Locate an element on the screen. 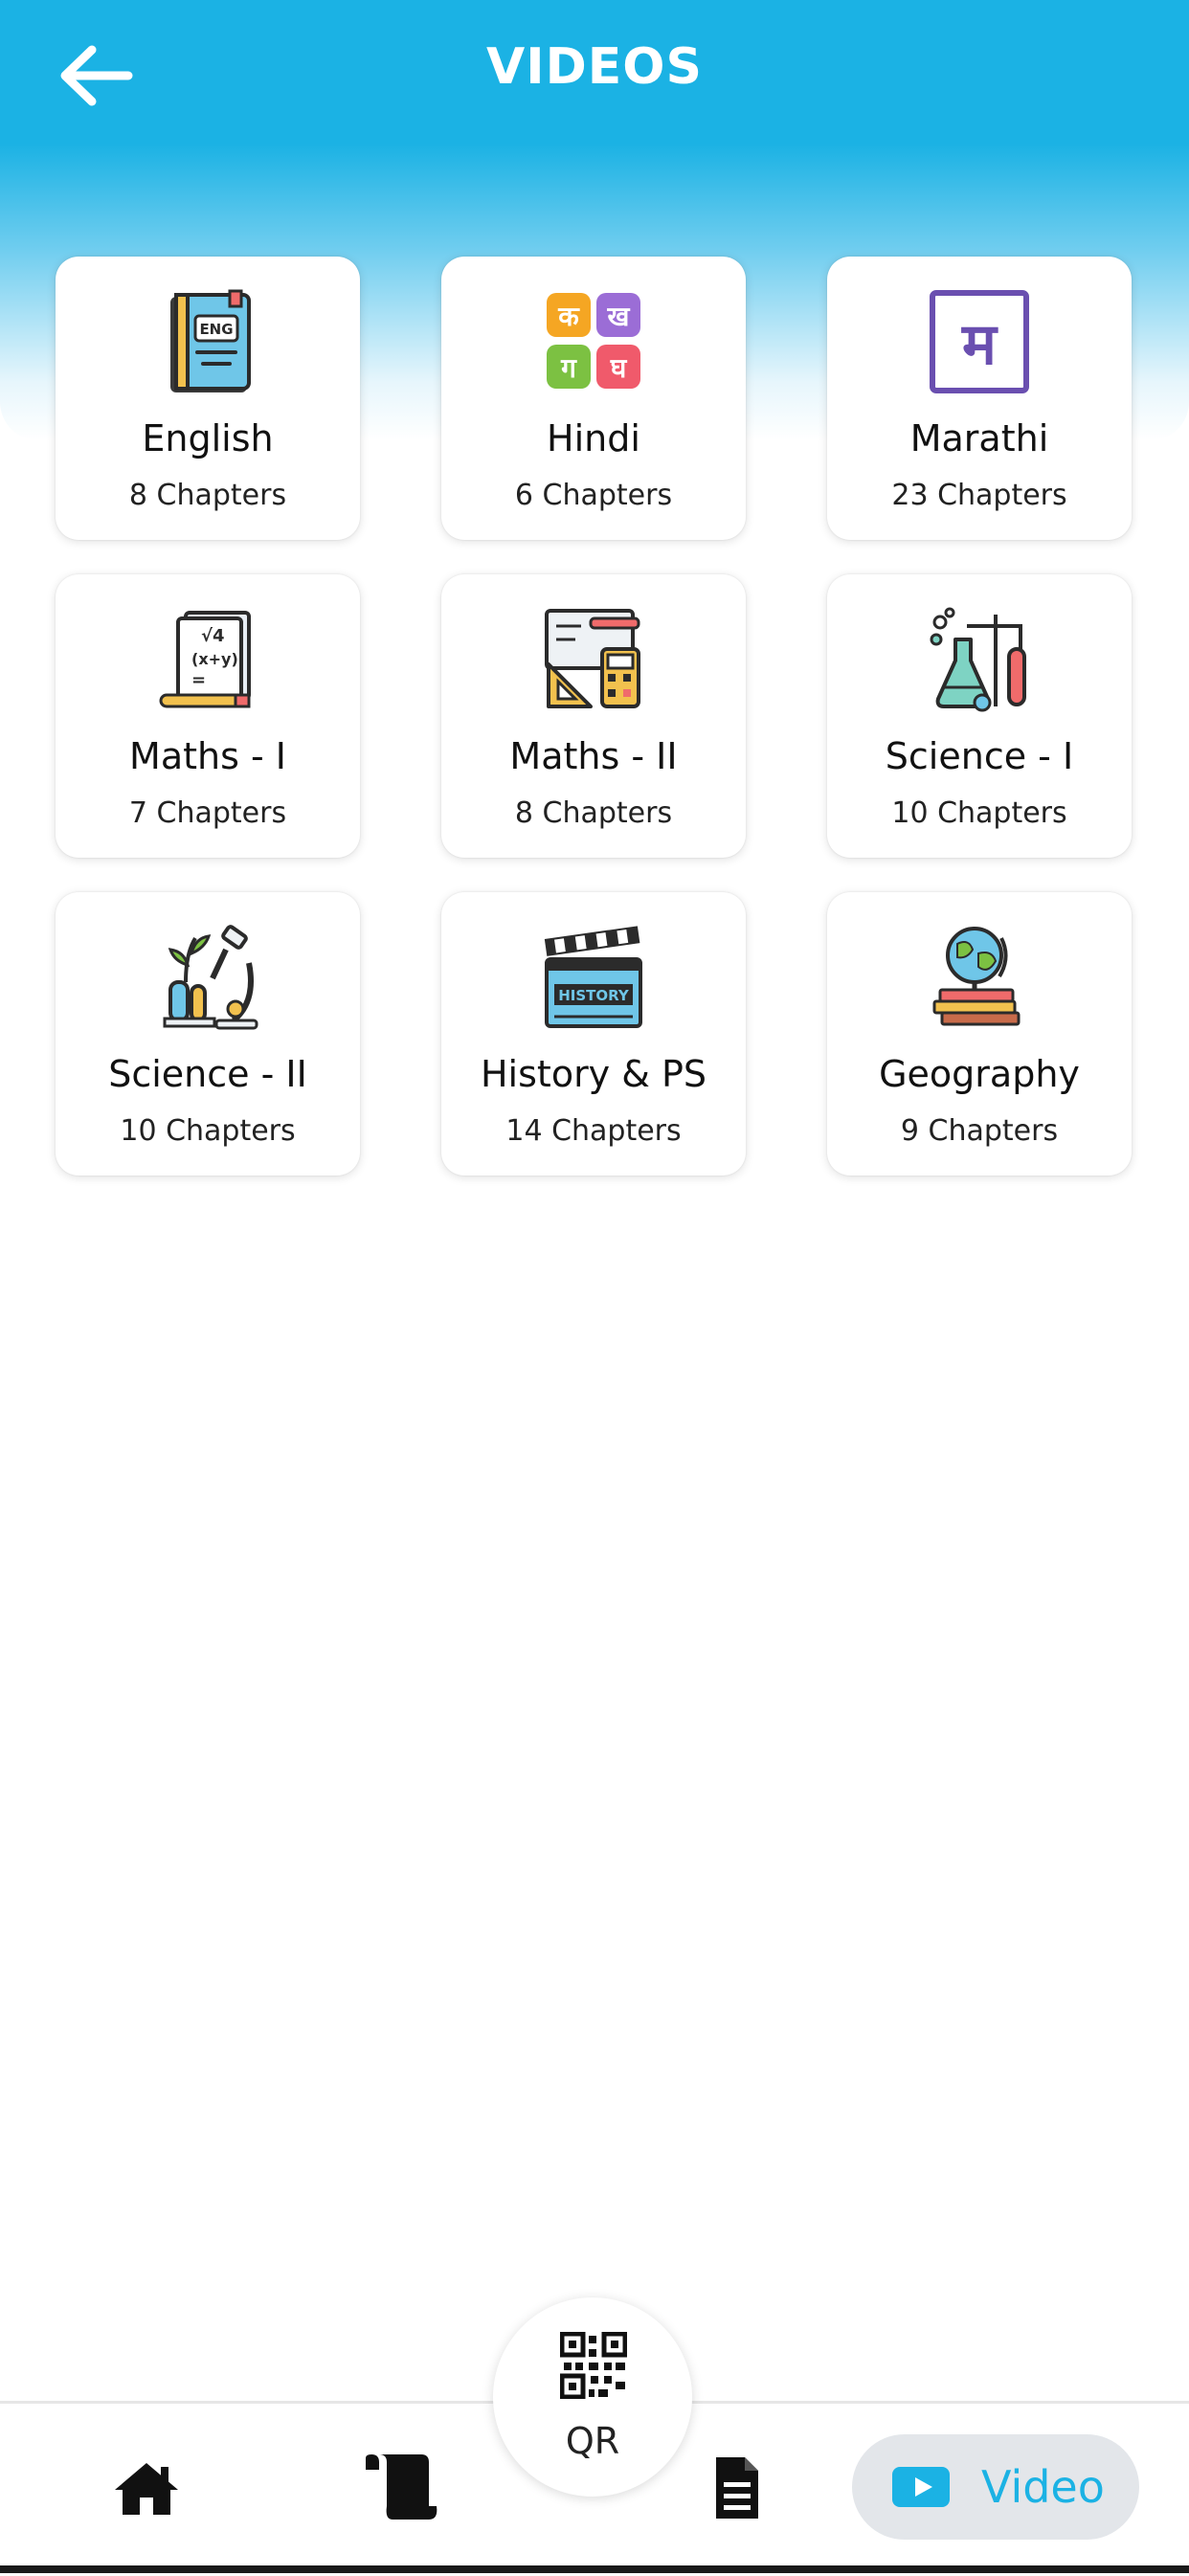 The height and width of the screenshot is (2576, 1189). chapter-count: 7 Chapters is located at coordinates (207, 813).